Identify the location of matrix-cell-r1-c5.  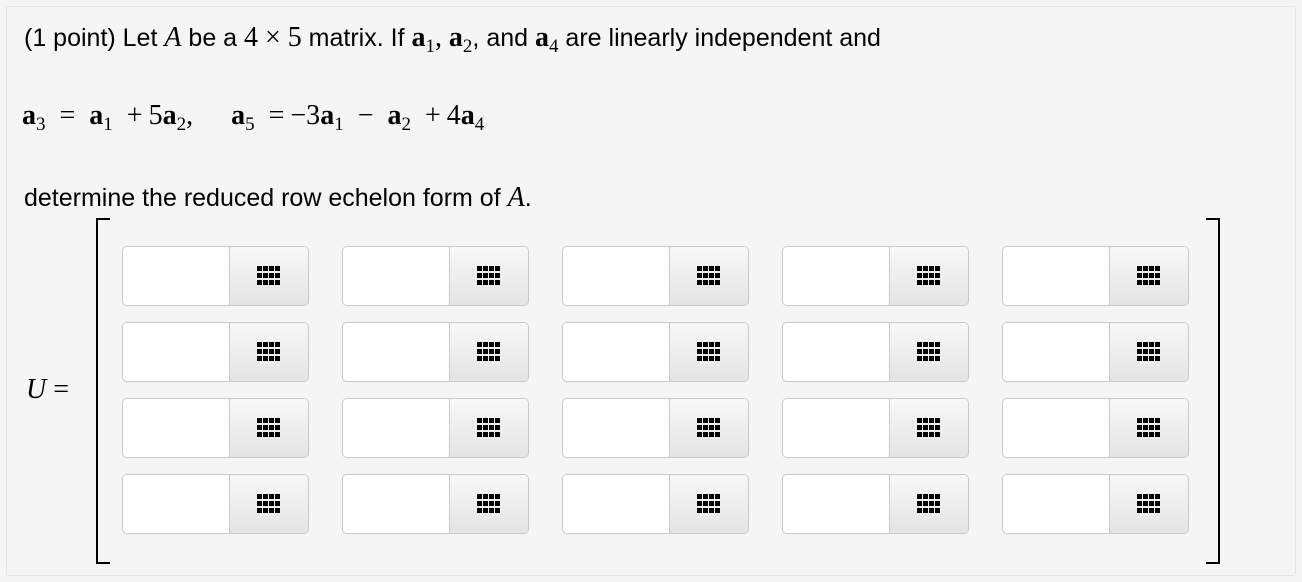
(1095, 276).